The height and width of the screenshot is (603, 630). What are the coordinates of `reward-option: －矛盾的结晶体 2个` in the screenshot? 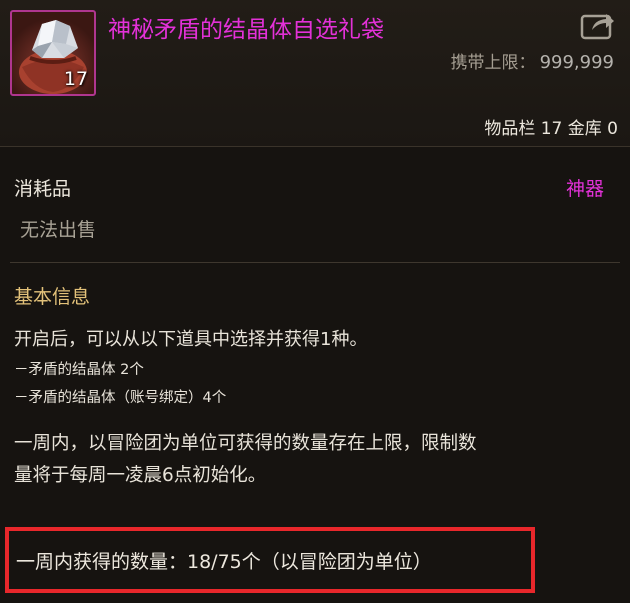 It's located at (79, 370).